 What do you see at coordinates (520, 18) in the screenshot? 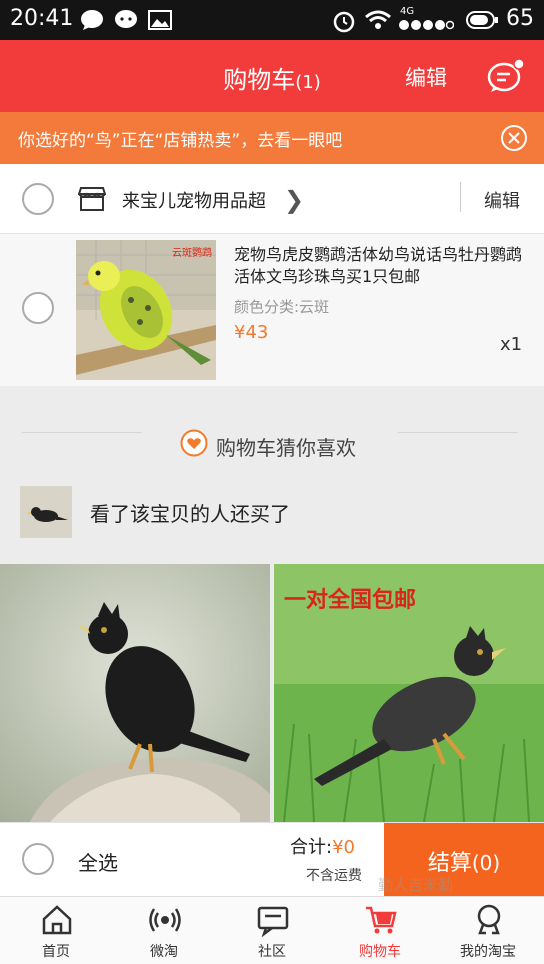
I see `battery-level: 65` at bounding box center [520, 18].